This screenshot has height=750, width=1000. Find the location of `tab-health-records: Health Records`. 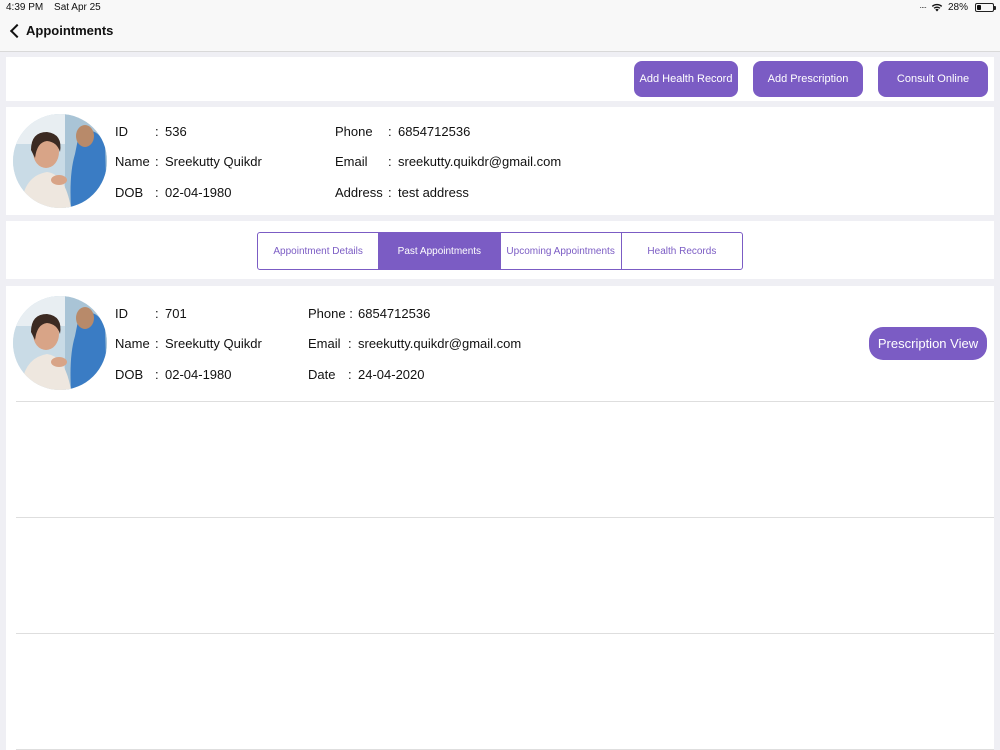

tab-health-records: Health Records is located at coordinates (682, 251).